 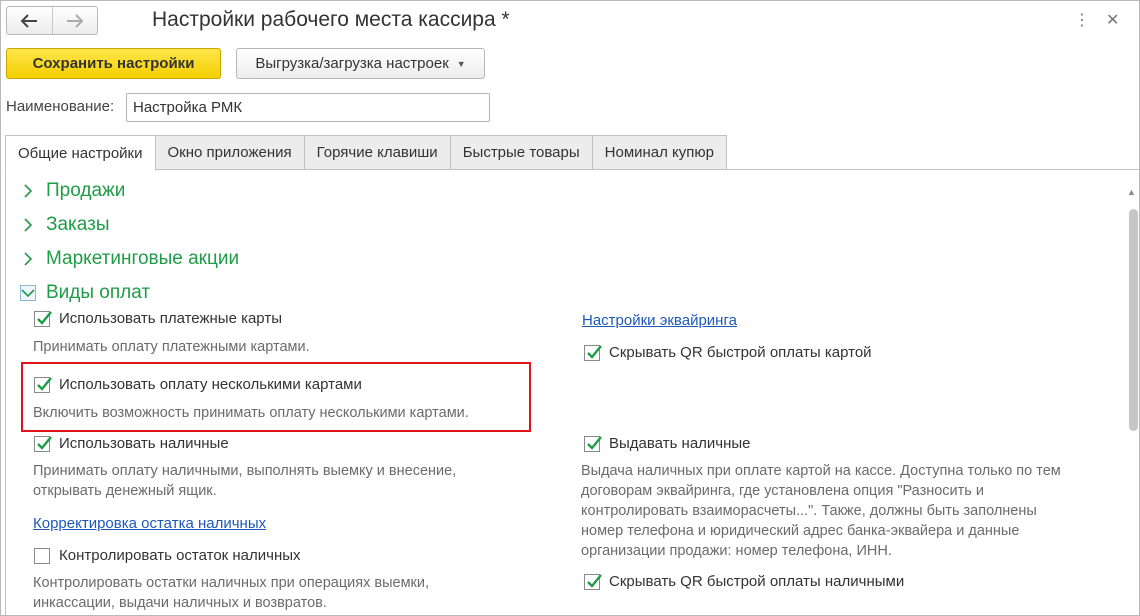 I want to click on control-cash-checkbox-row: Контролировать остаток наличных, so click(x=167, y=555).